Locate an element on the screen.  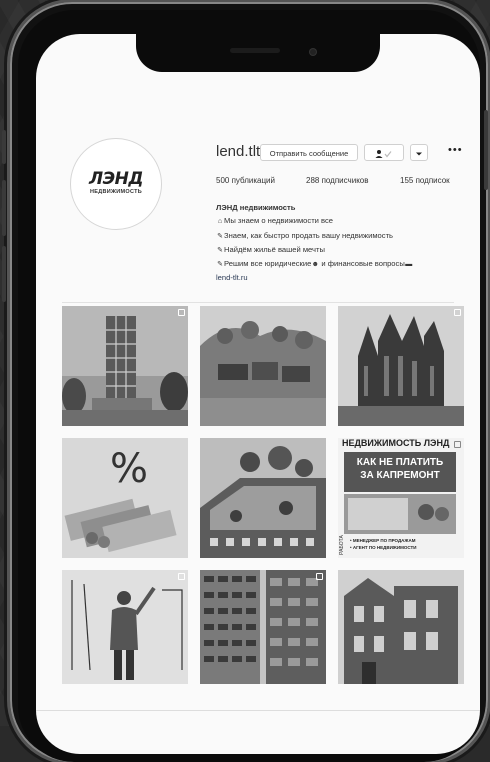
posts-count: 500 публикаций is located at coordinates (245, 180).